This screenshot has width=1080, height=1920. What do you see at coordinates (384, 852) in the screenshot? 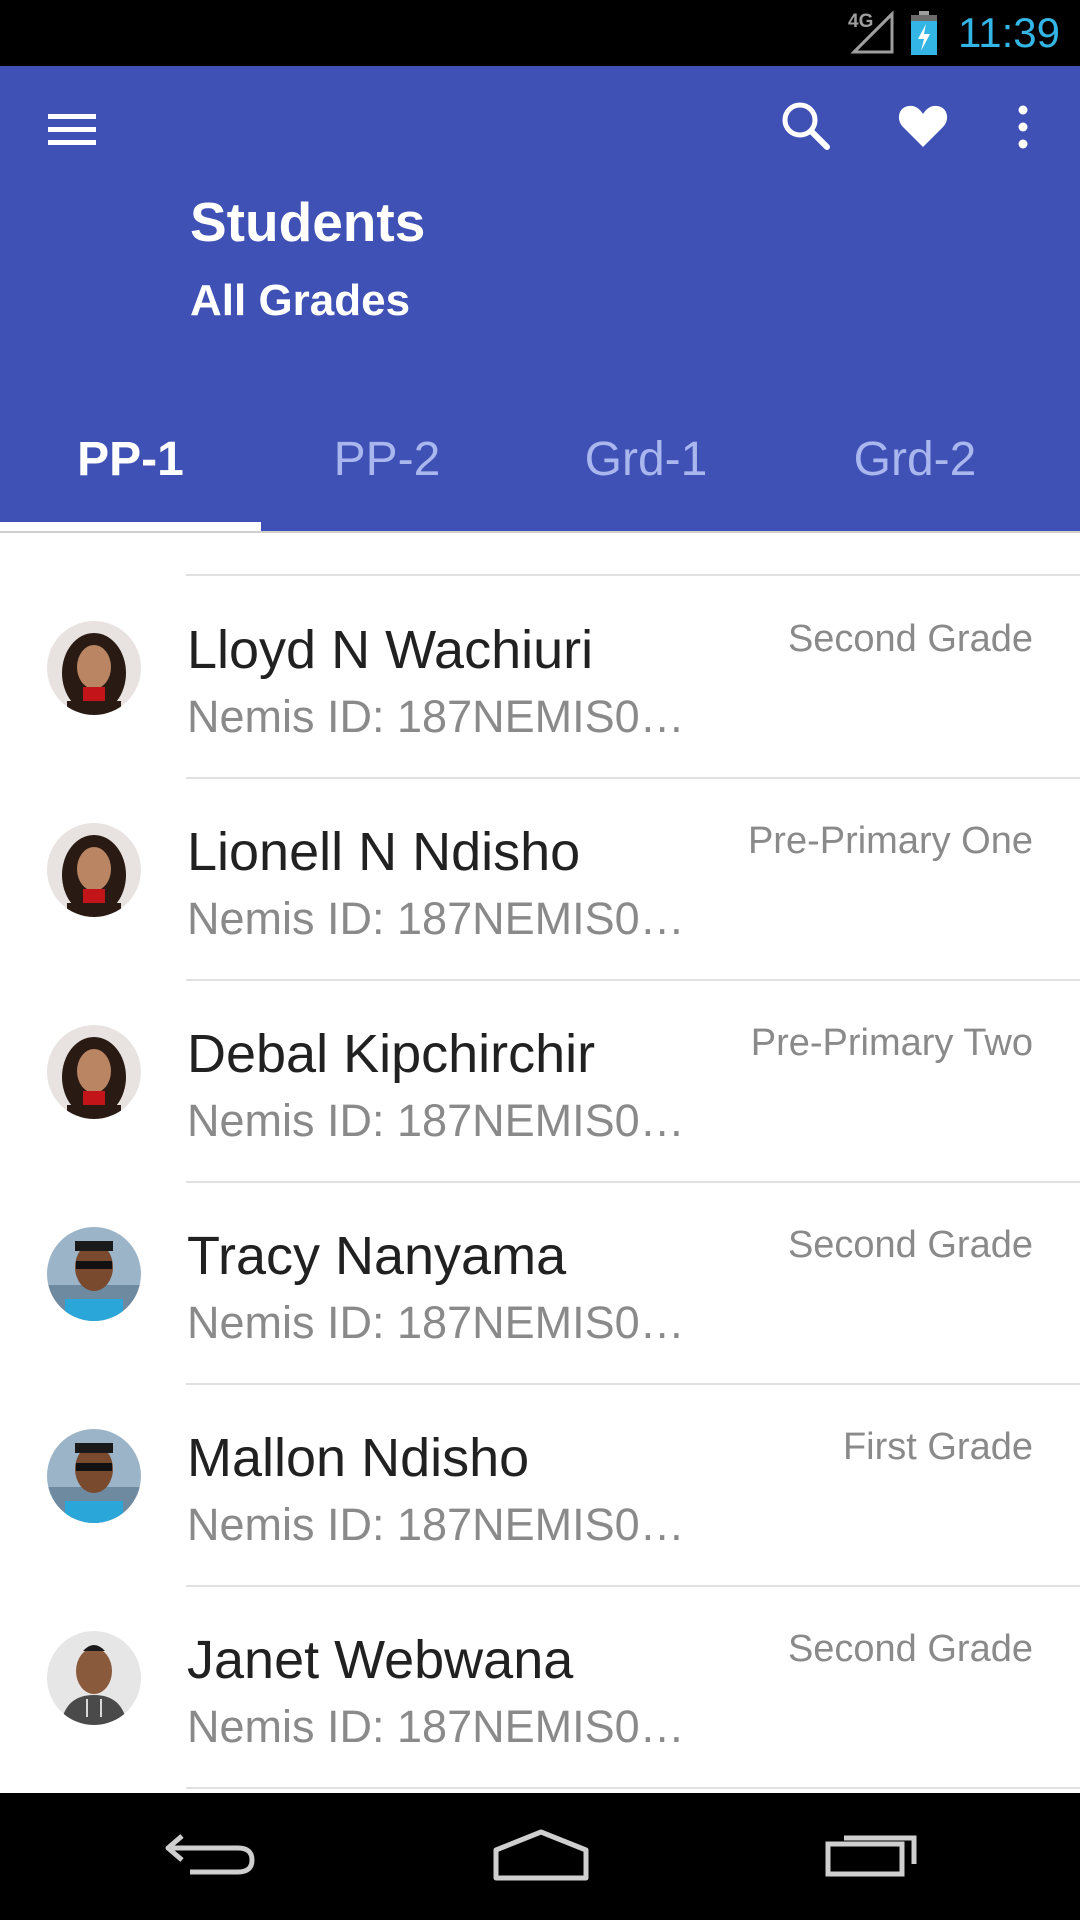
I see `student-name: Lionell N Ndisho` at bounding box center [384, 852].